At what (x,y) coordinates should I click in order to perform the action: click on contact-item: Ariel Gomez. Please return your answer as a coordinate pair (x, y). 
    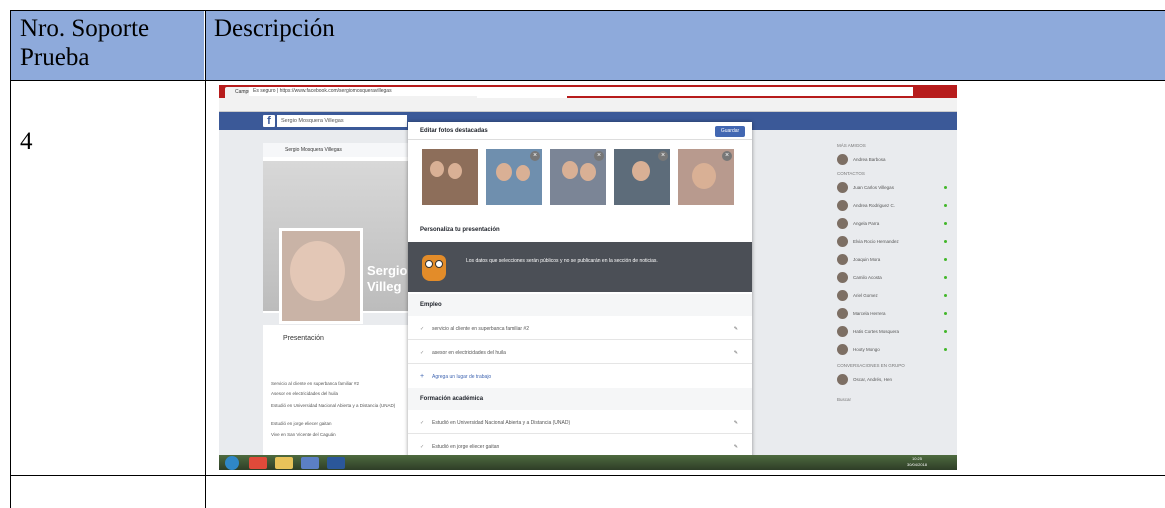
    Looking at the image, I should click on (892, 296).